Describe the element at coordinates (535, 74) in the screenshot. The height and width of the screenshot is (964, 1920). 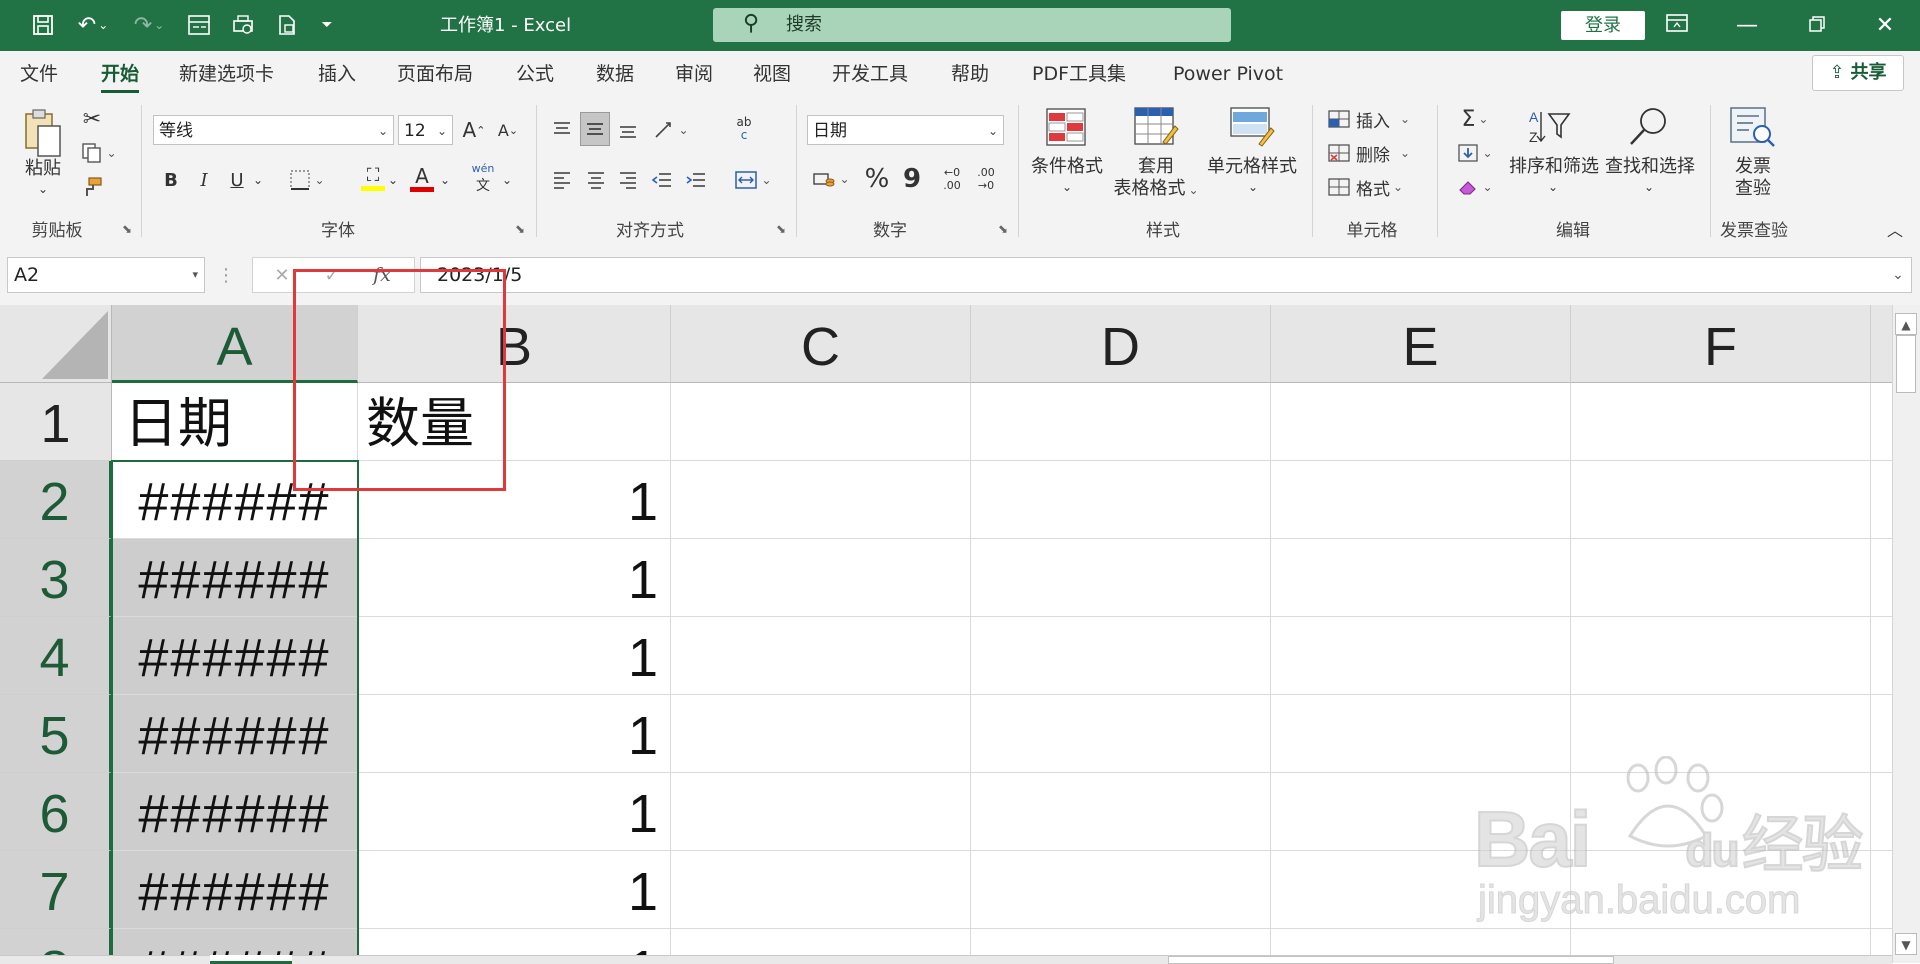
I see `tab-formulas: 公式` at that location.